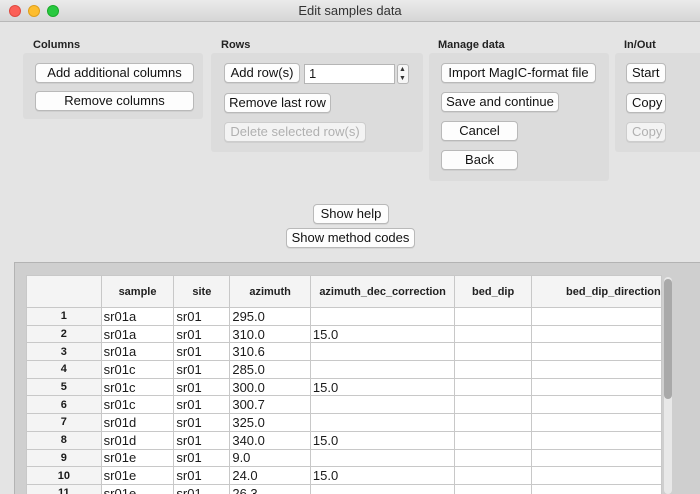 The image size is (700, 494). What do you see at coordinates (114, 101) in the screenshot?
I see `remove-columns-button: Remove columns` at bounding box center [114, 101].